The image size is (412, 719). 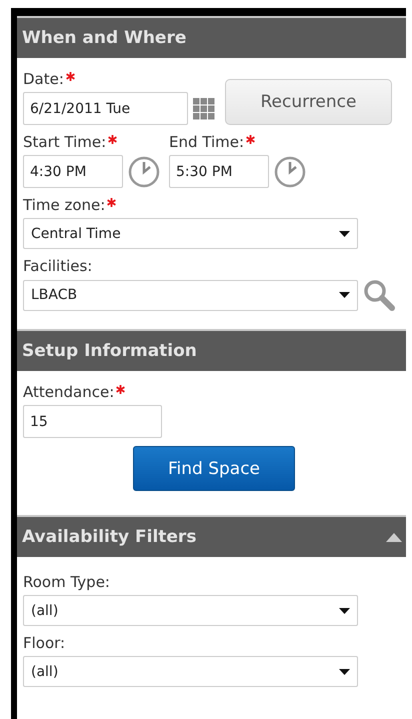 What do you see at coordinates (379, 295) in the screenshot?
I see `search-icon` at bounding box center [379, 295].